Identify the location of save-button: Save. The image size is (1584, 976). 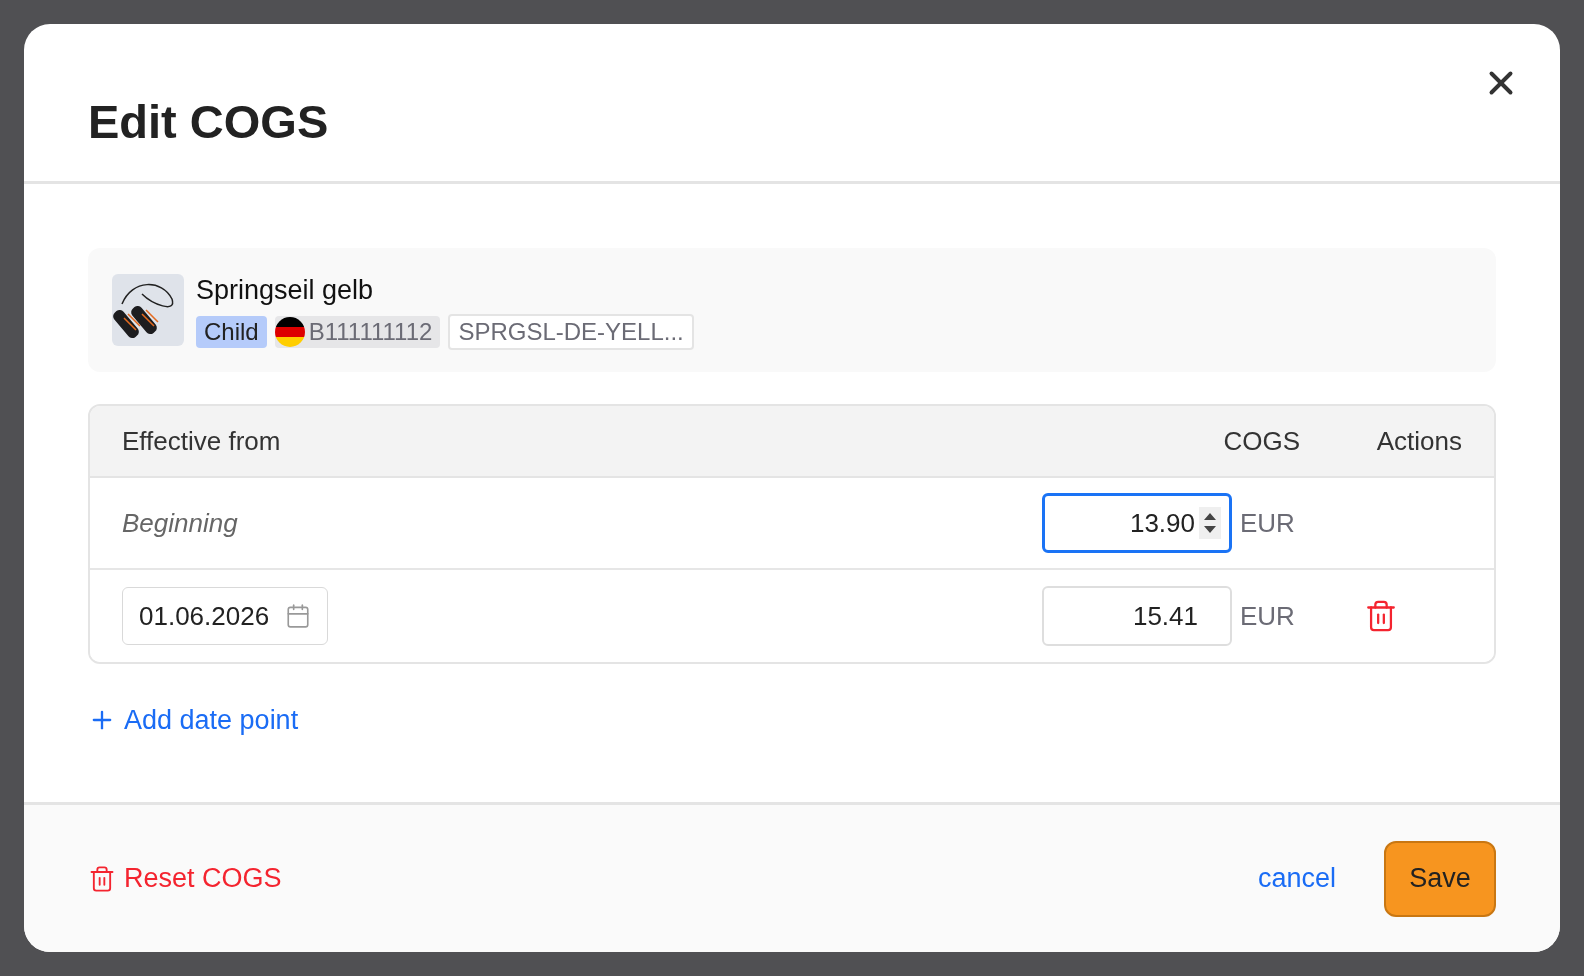
(1440, 878).